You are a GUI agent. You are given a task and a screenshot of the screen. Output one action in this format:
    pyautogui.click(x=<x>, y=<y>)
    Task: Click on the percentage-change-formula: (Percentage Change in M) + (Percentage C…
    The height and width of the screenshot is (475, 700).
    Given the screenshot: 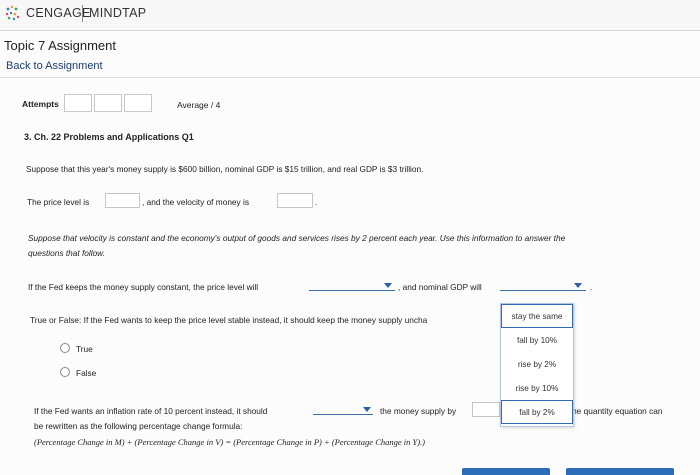 What is the action you would take?
    pyautogui.click(x=230, y=442)
    